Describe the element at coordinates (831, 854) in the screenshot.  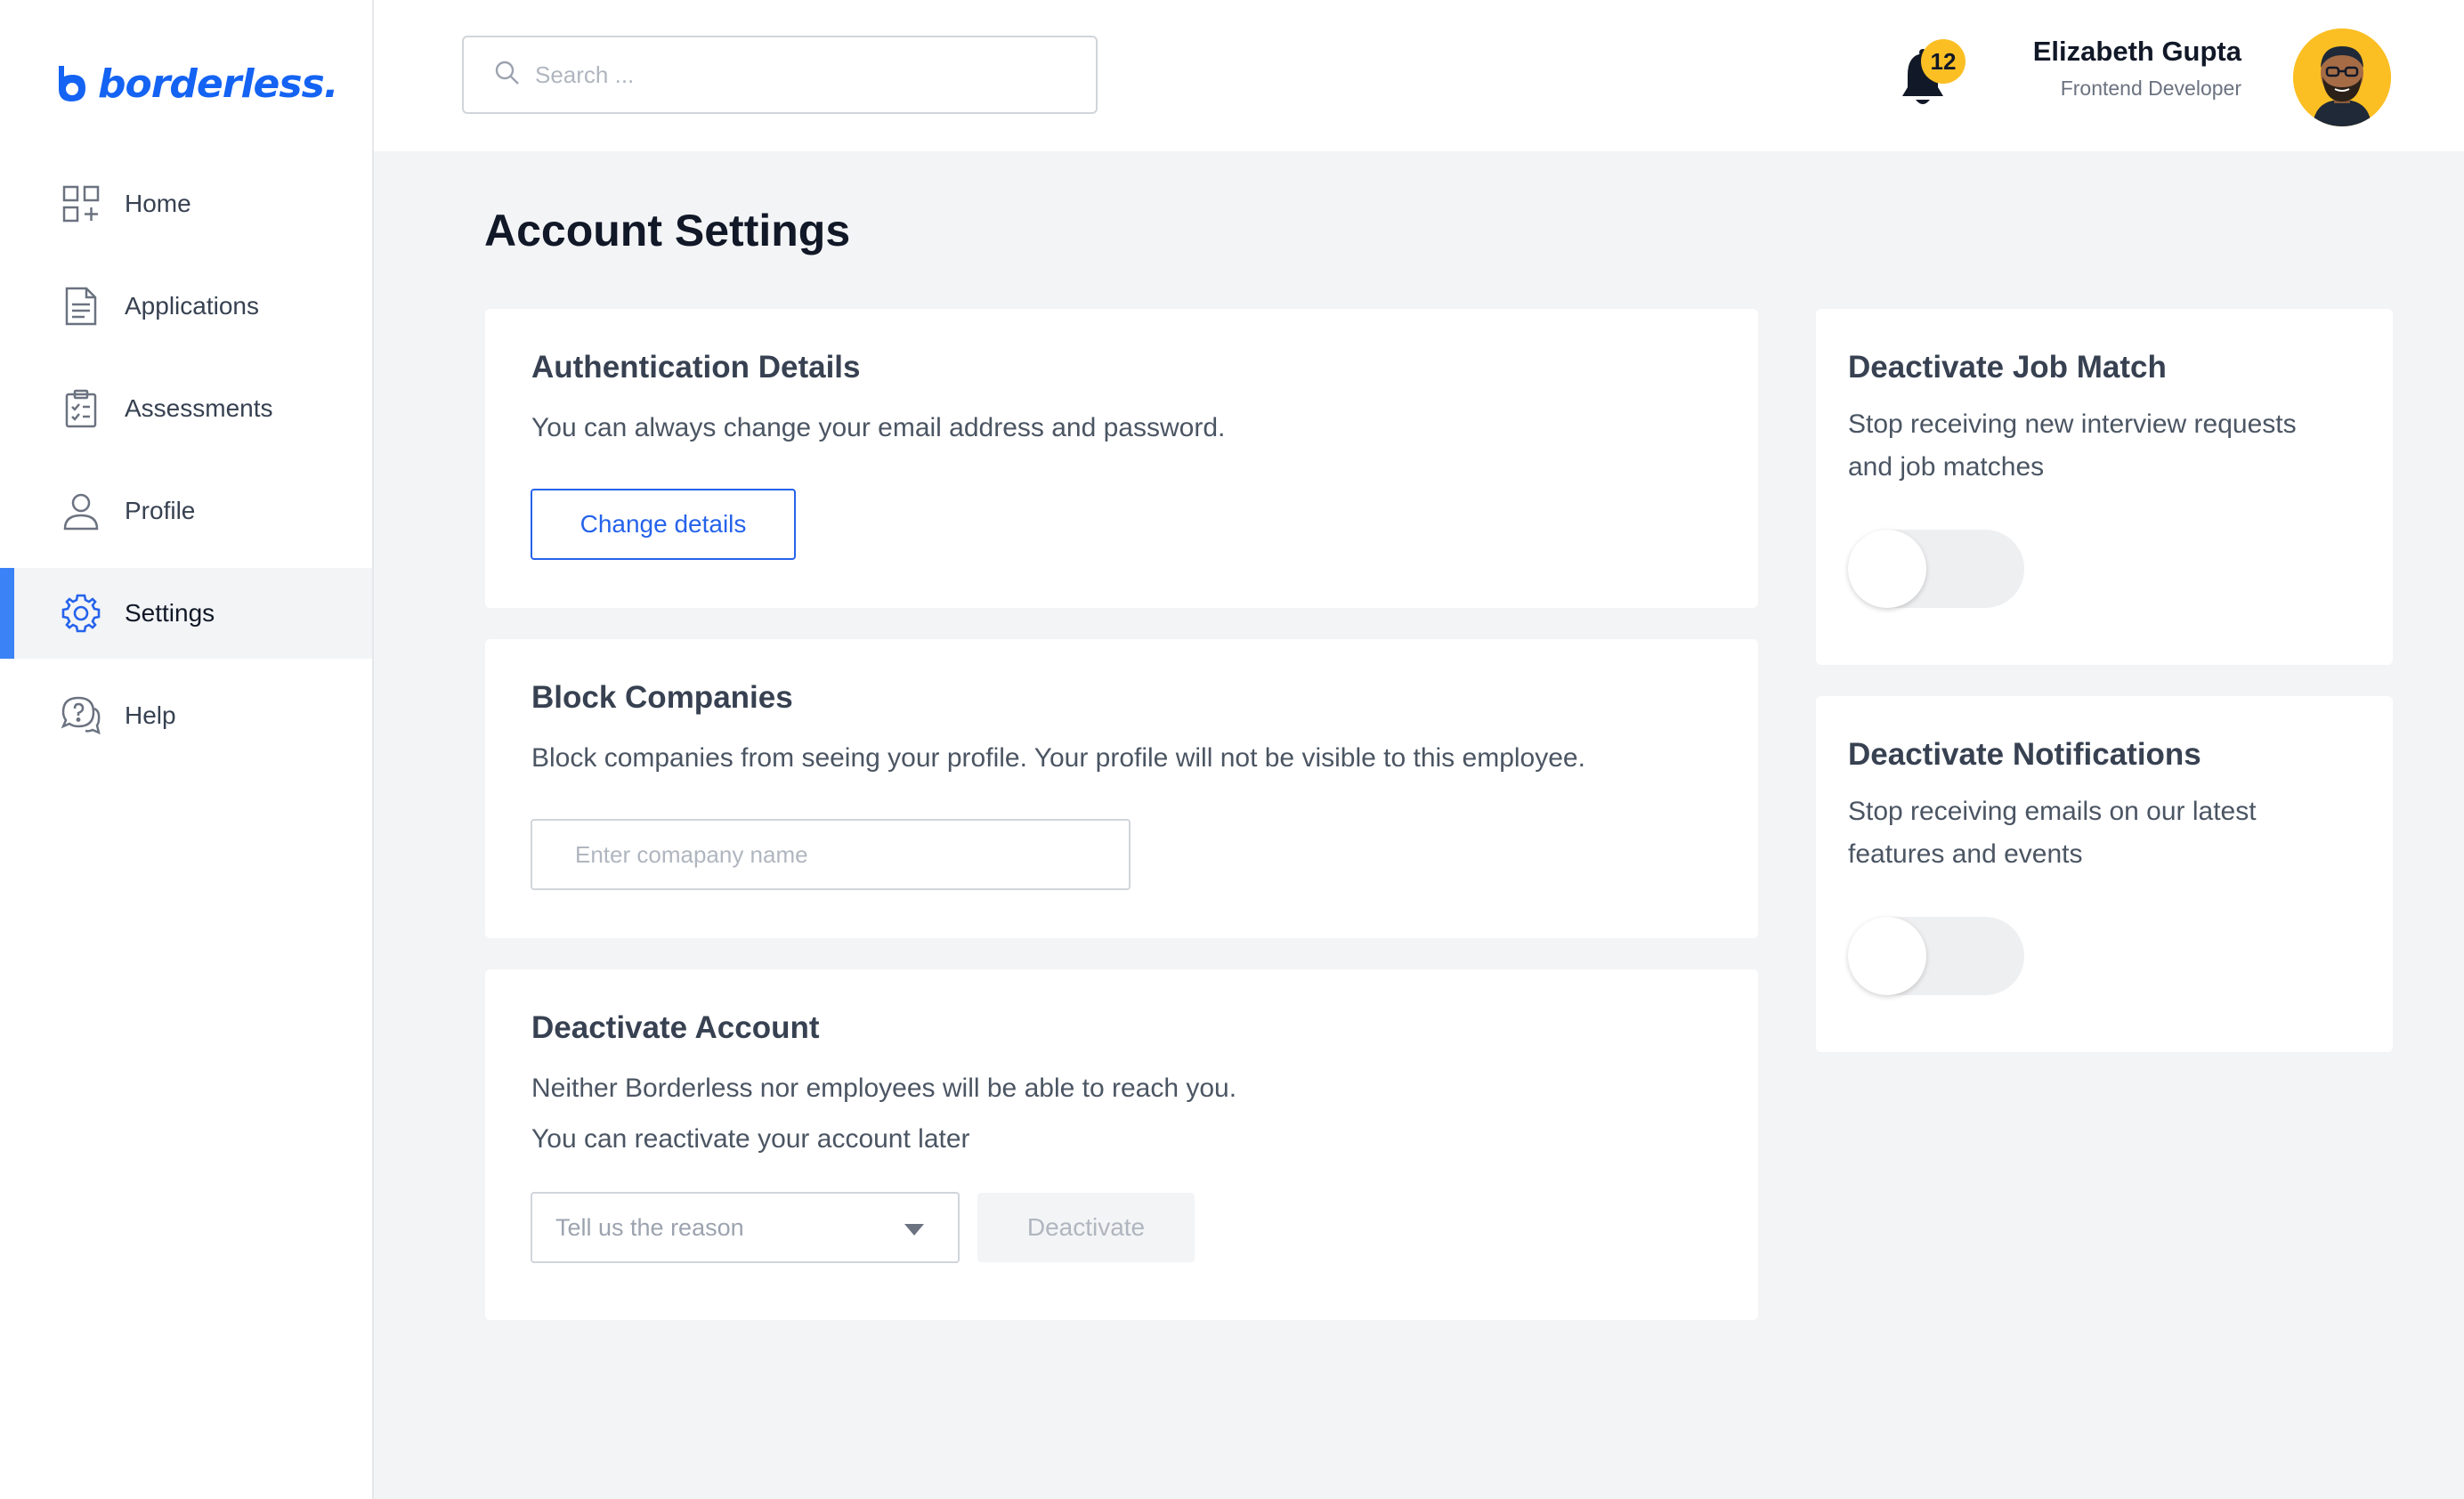
I see `company-name-input` at that location.